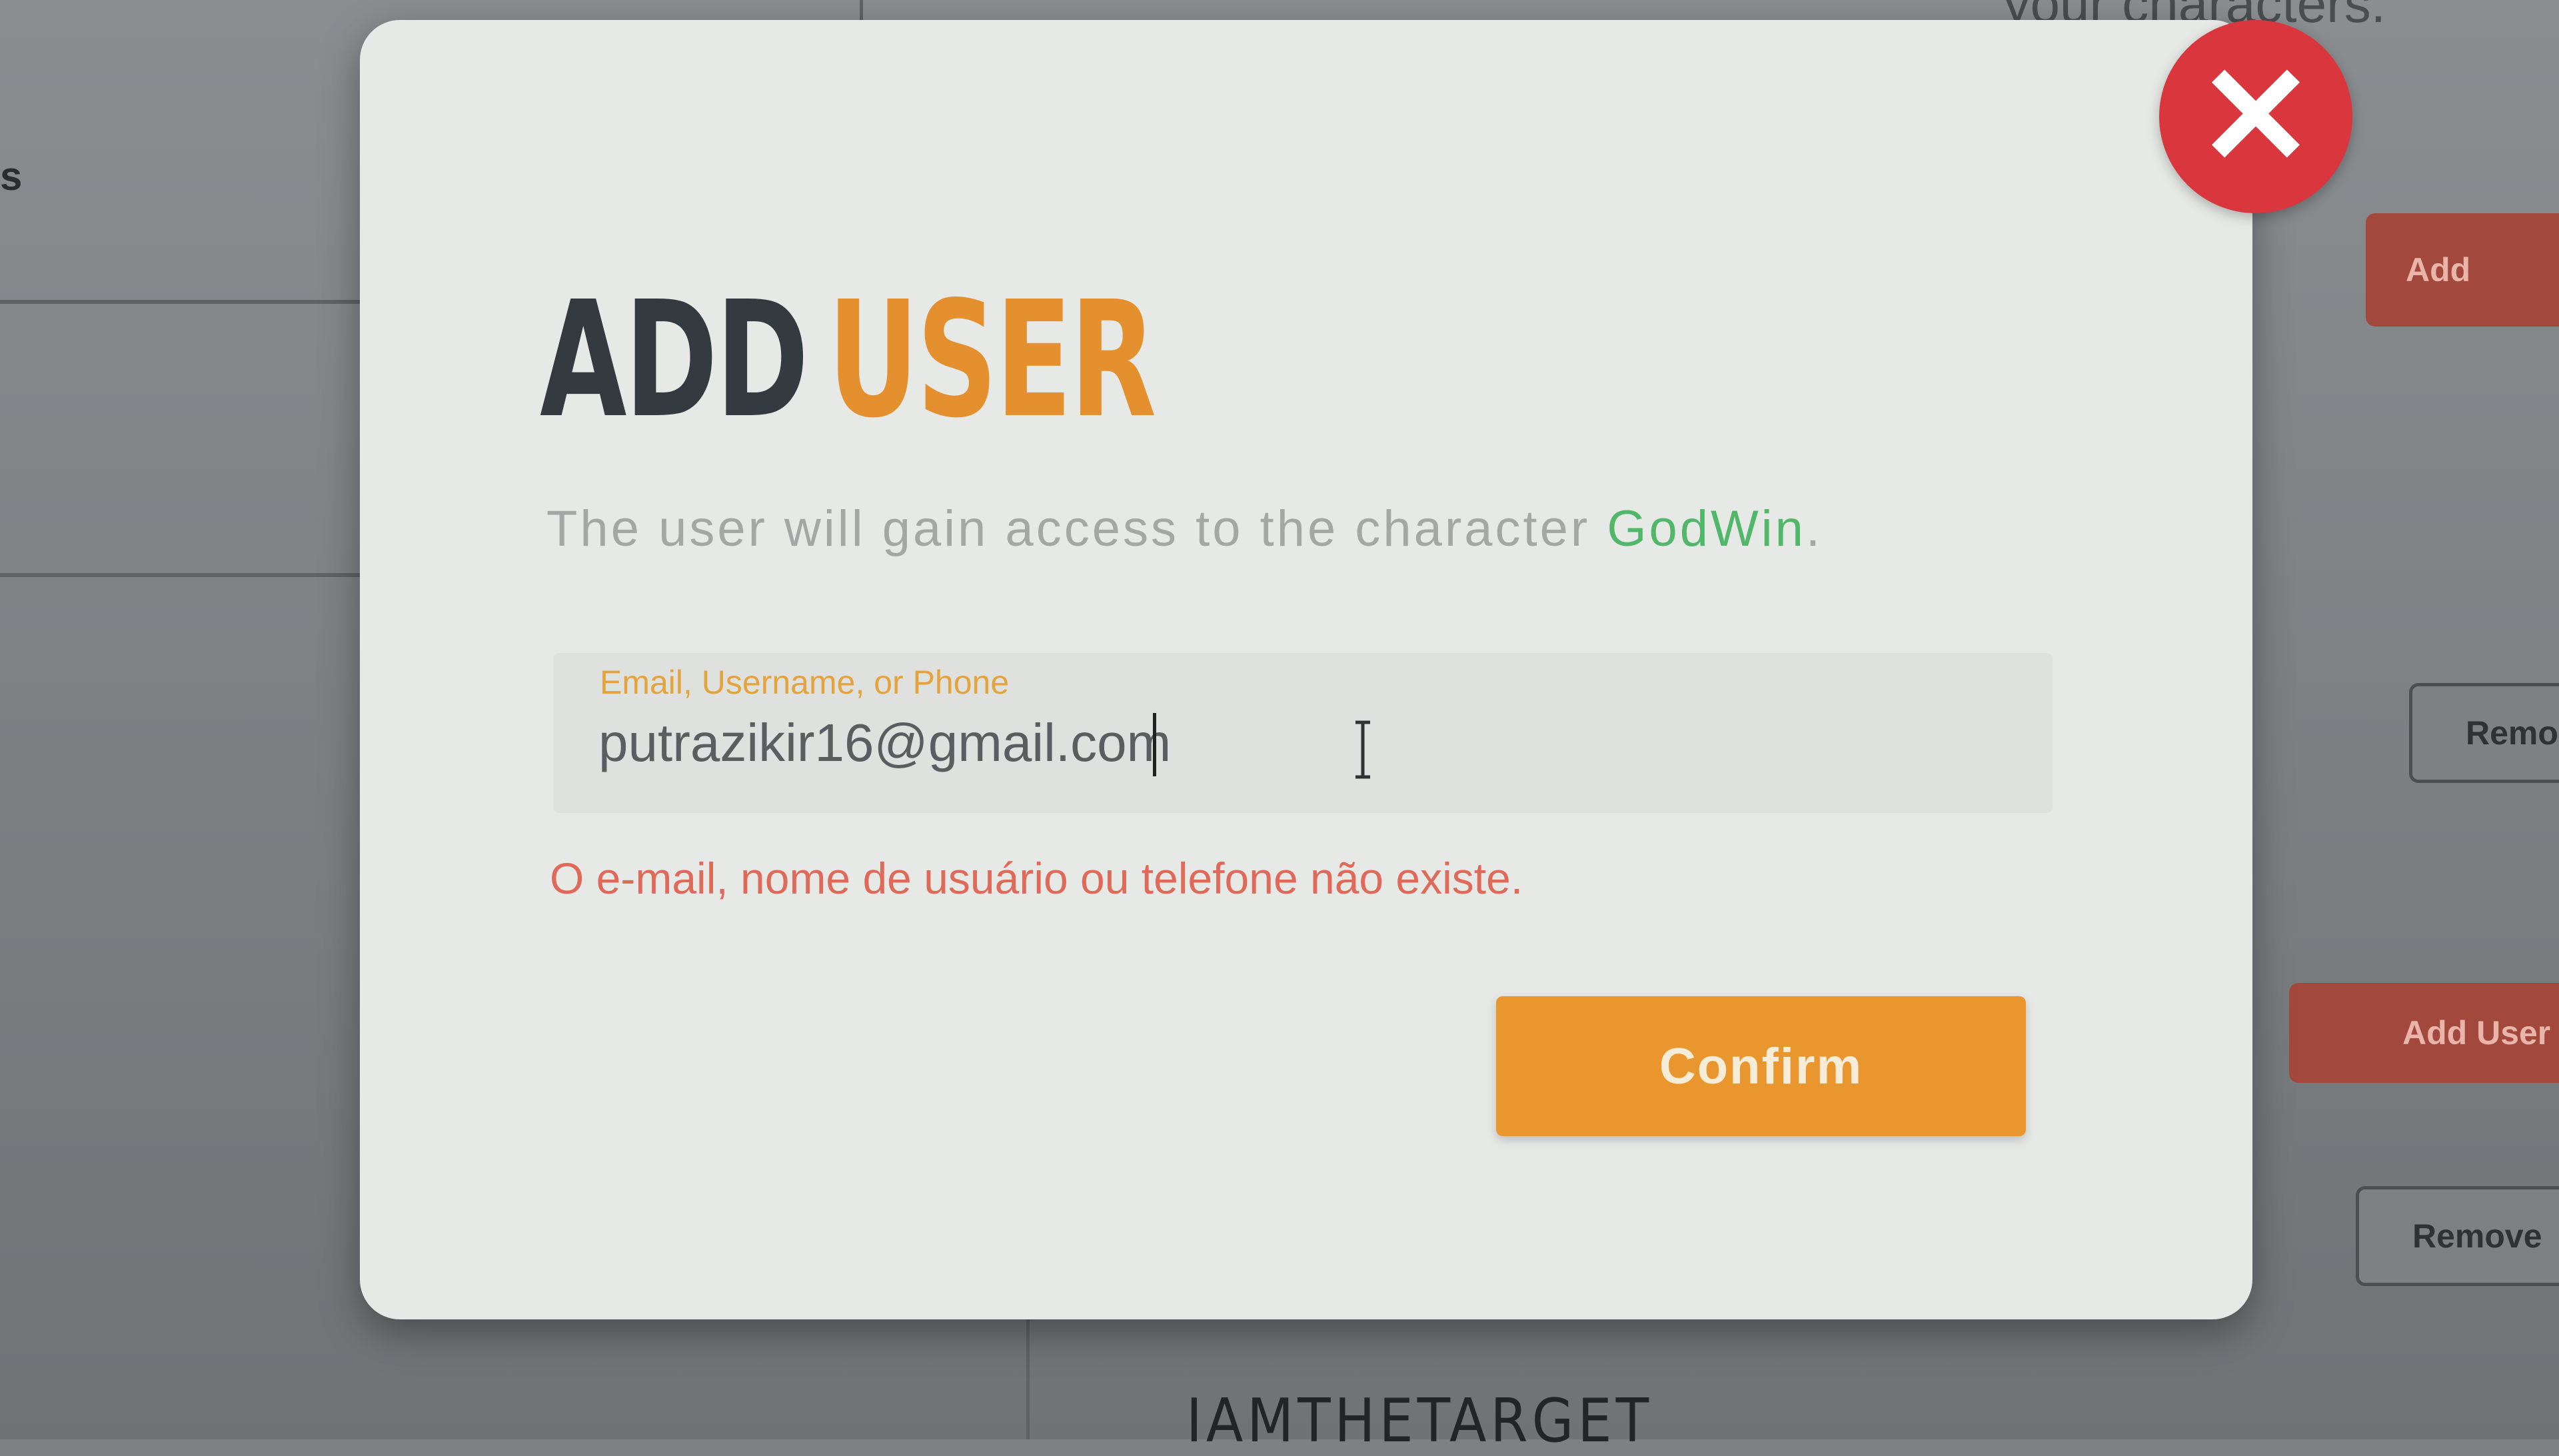  Describe the element at coordinates (1198, 743) in the screenshot. I see `user-identifier-input` at that location.